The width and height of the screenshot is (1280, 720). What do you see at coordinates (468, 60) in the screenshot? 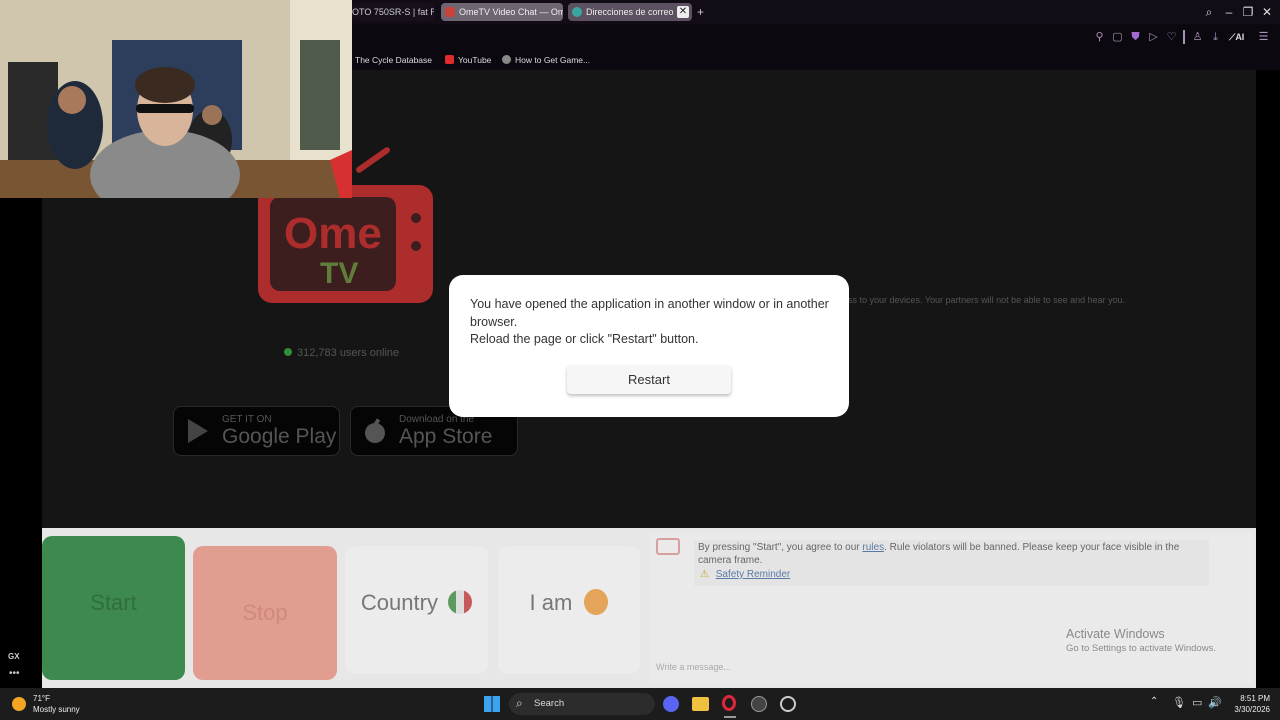
I see `bookmark-youtube: YouTube` at bounding box center [468, 60].